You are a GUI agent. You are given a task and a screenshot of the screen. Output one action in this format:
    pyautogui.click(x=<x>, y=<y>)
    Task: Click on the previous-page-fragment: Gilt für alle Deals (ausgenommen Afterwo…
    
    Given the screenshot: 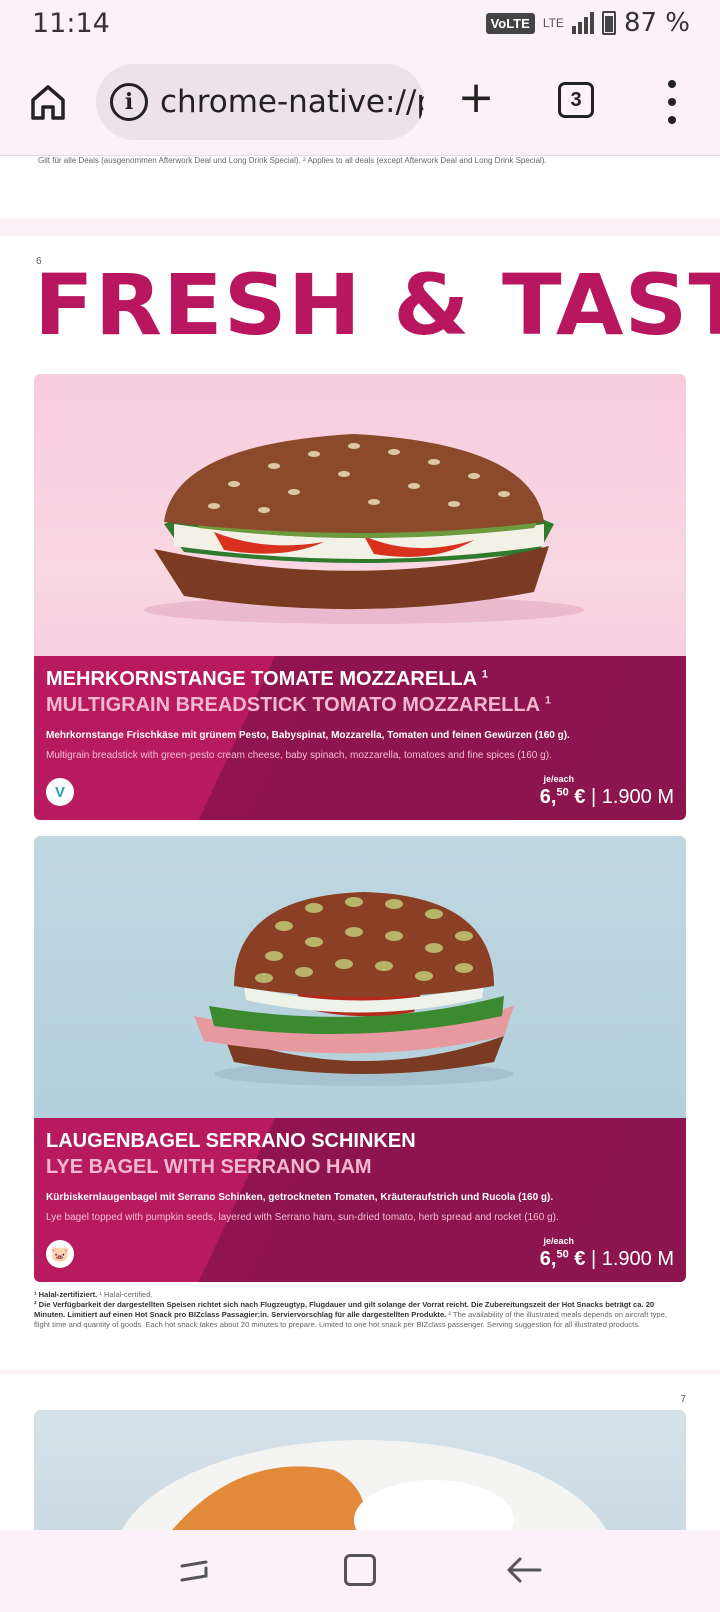 What is the action you would take?
    pyautogui.click(x=360, y=187)
    